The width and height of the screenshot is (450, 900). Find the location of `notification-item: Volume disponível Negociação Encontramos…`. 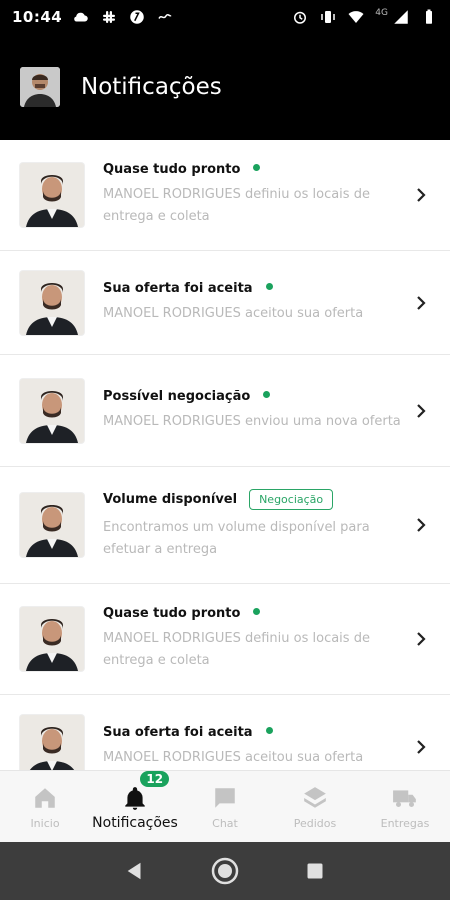

notification-item: Volume disponível Negociação Encontramos… is located at coordinates (225, 525).